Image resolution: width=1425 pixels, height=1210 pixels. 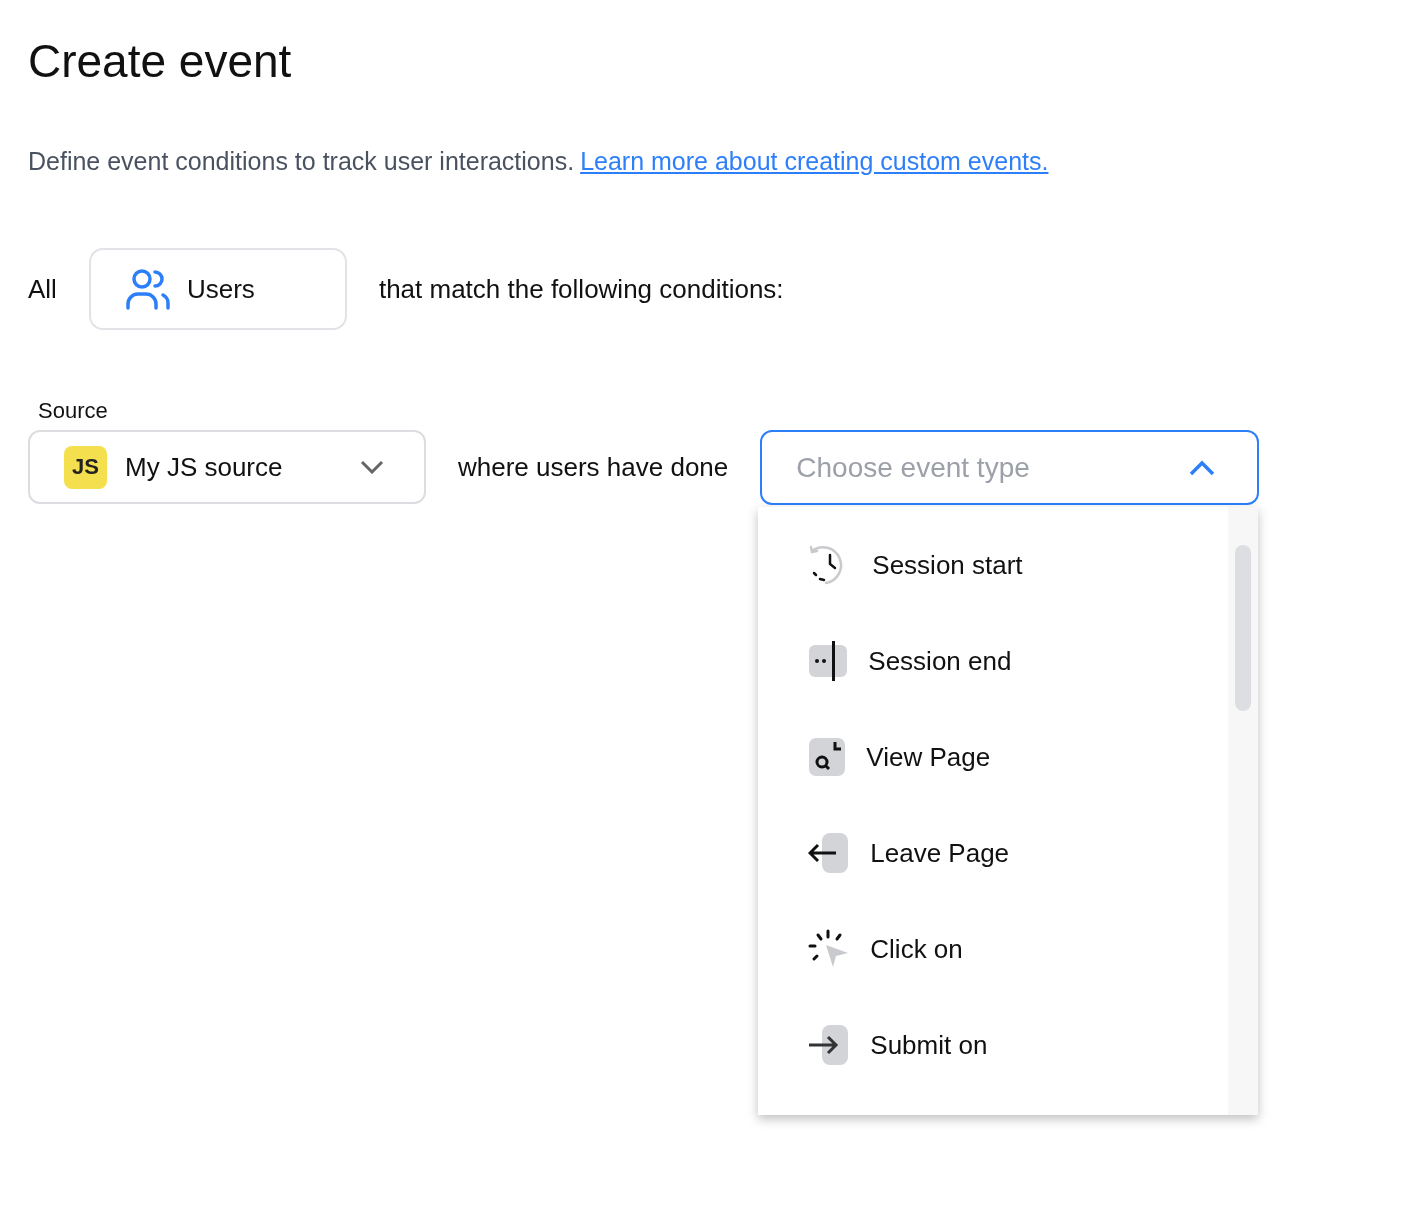 What do you see at coordinates (993, 853) in the screenshot?
I see `event-option: Leave Page` at bounding box center [993, 853].